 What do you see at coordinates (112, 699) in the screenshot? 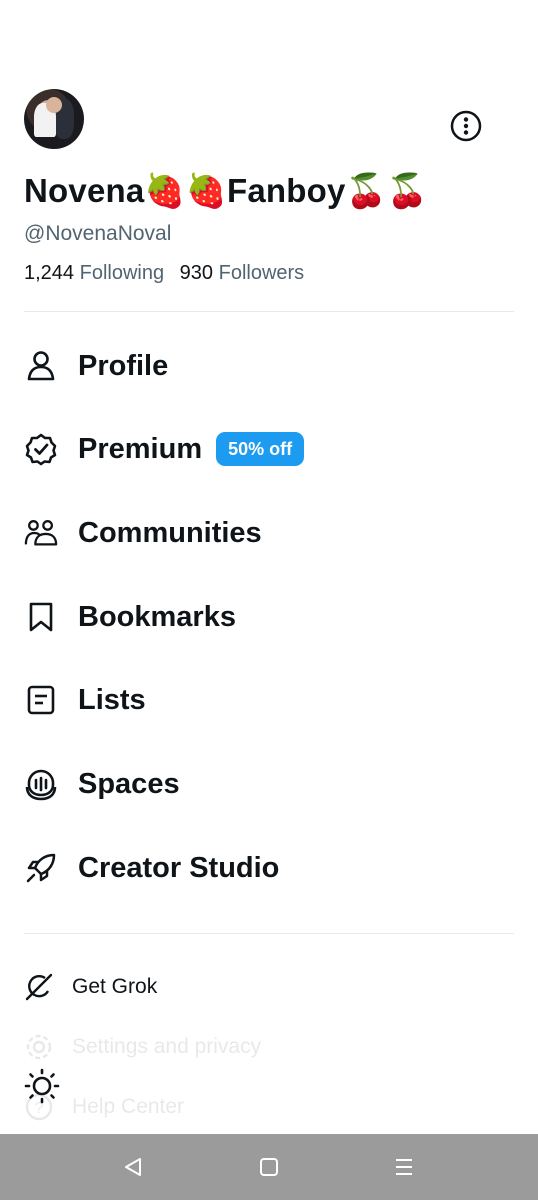
I see `menu-item-label: Lists` at bounding box center [112, 699].